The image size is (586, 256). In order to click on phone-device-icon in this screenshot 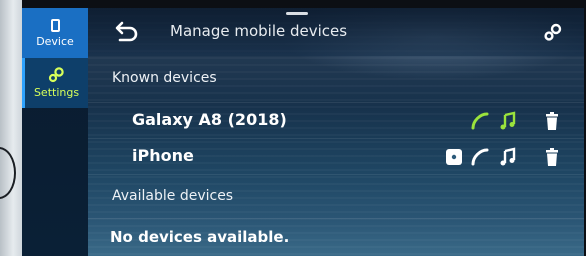, I will do `click(55, 25)`.